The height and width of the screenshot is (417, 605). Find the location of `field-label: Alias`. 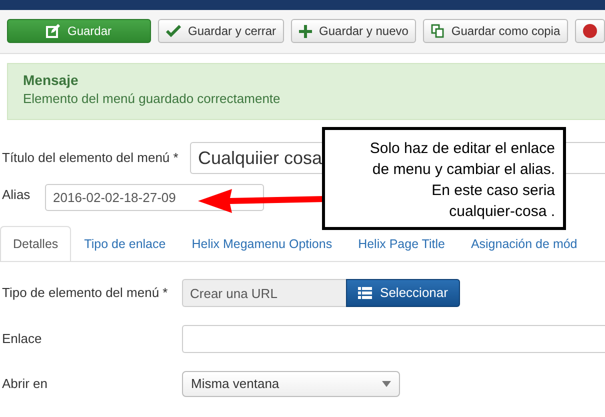

field-label: Alias is located at coordinates (16, 195).